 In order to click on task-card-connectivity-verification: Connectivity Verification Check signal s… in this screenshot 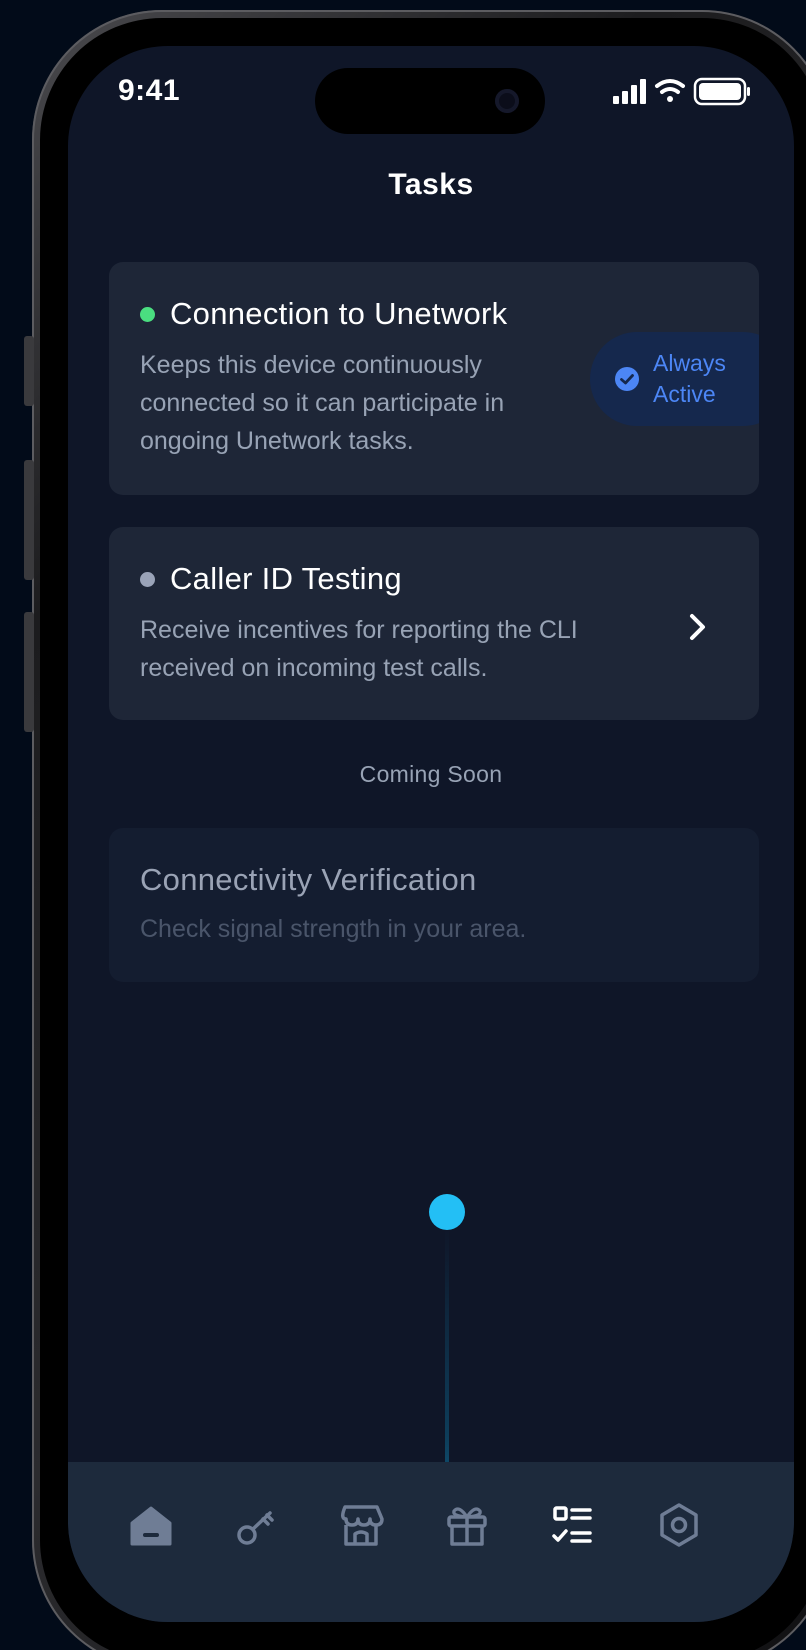, I will do `click(434, 905)`.